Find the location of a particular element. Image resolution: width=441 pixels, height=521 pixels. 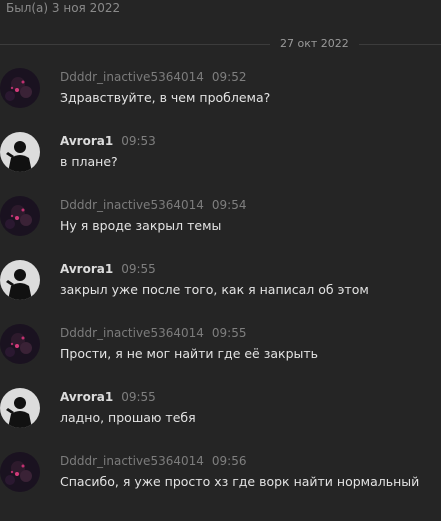

message-meta: Ddddr_inactive5364014 09:56 is located at coordinates (153, 461).